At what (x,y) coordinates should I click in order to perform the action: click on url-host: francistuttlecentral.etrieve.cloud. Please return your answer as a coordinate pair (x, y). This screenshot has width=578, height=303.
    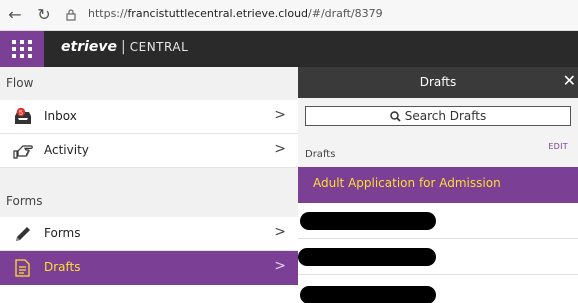
    Looking at the image, I should click on (218, 13).